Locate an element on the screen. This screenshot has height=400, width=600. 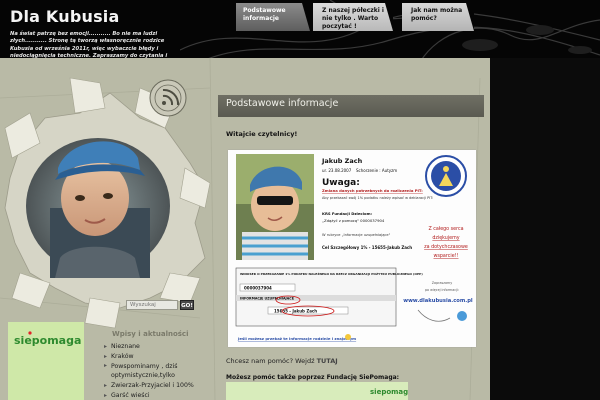
nav-tab-label: Podstawowe informacje is located at coordinates (264, 14).